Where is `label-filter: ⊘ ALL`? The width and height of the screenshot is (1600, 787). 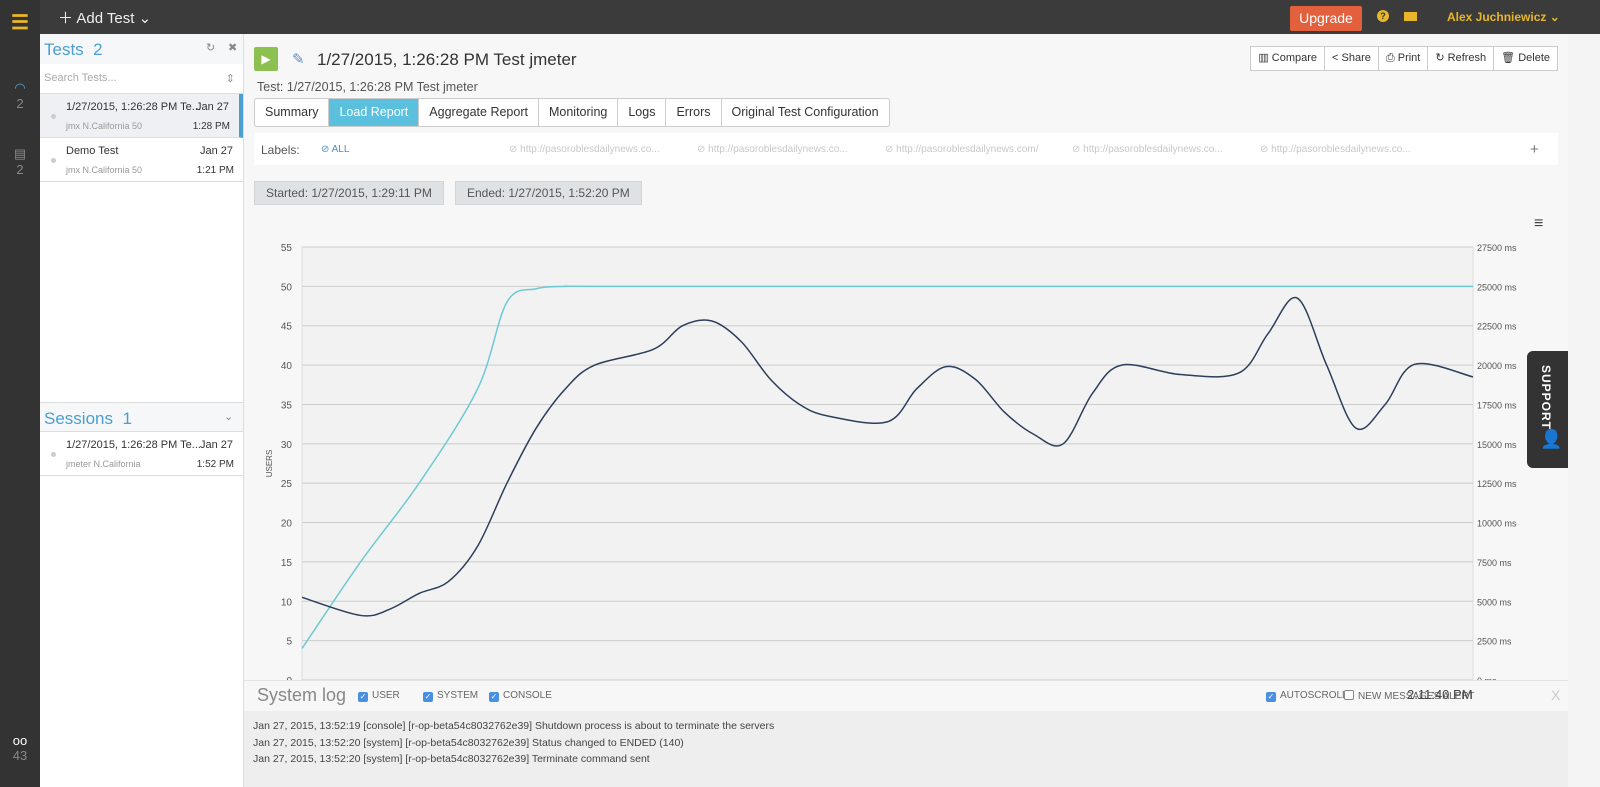
label-filter: ⊘ ALL is located at coordinates (335, 149).